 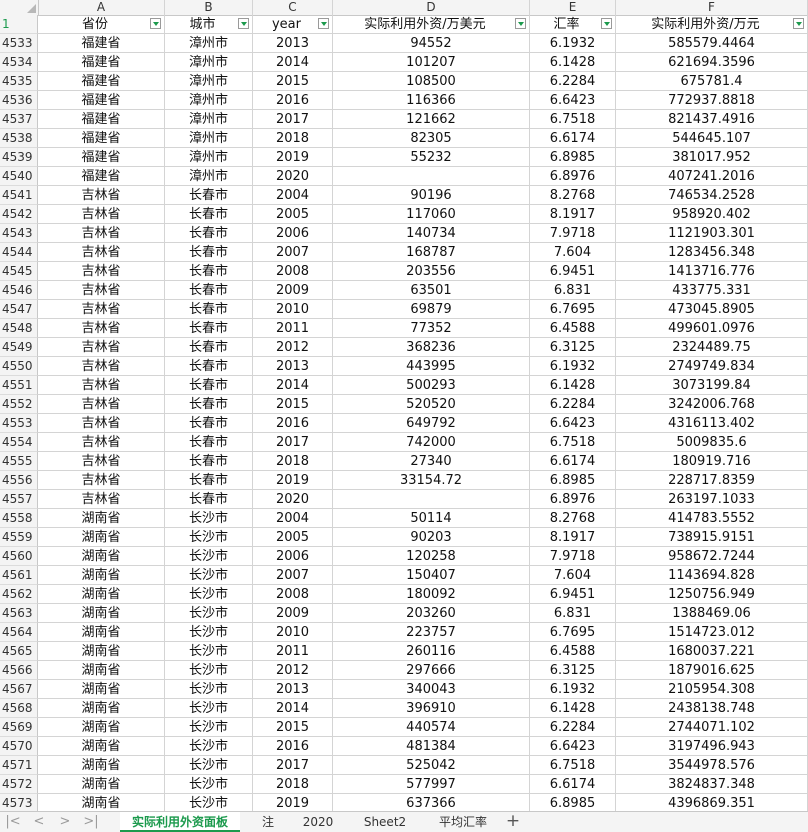 I want to click on row-number: 4561, so click(x=19, y=575).